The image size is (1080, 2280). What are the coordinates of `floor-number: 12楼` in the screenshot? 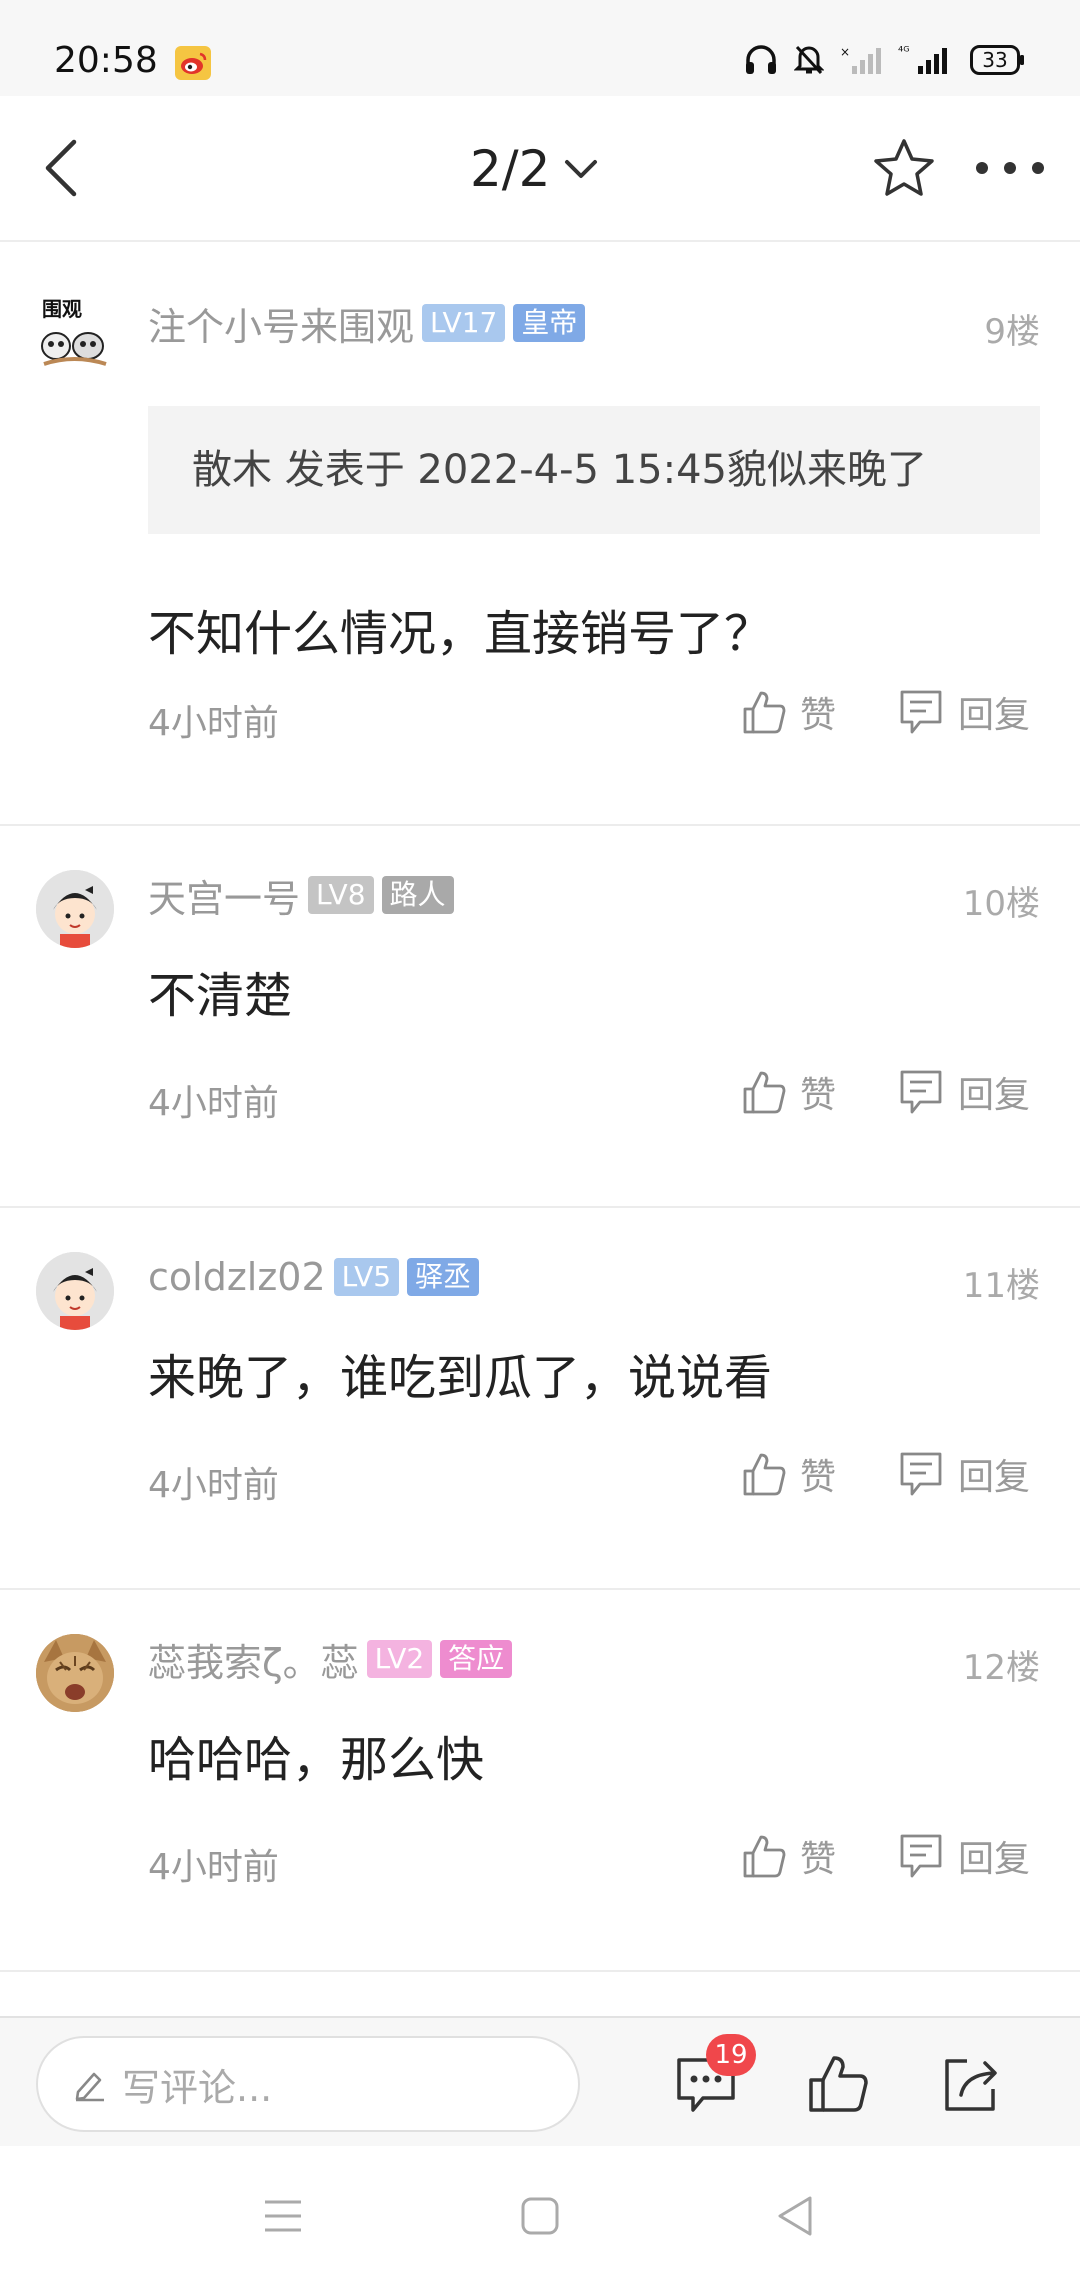 It's located at (1001, 1668).